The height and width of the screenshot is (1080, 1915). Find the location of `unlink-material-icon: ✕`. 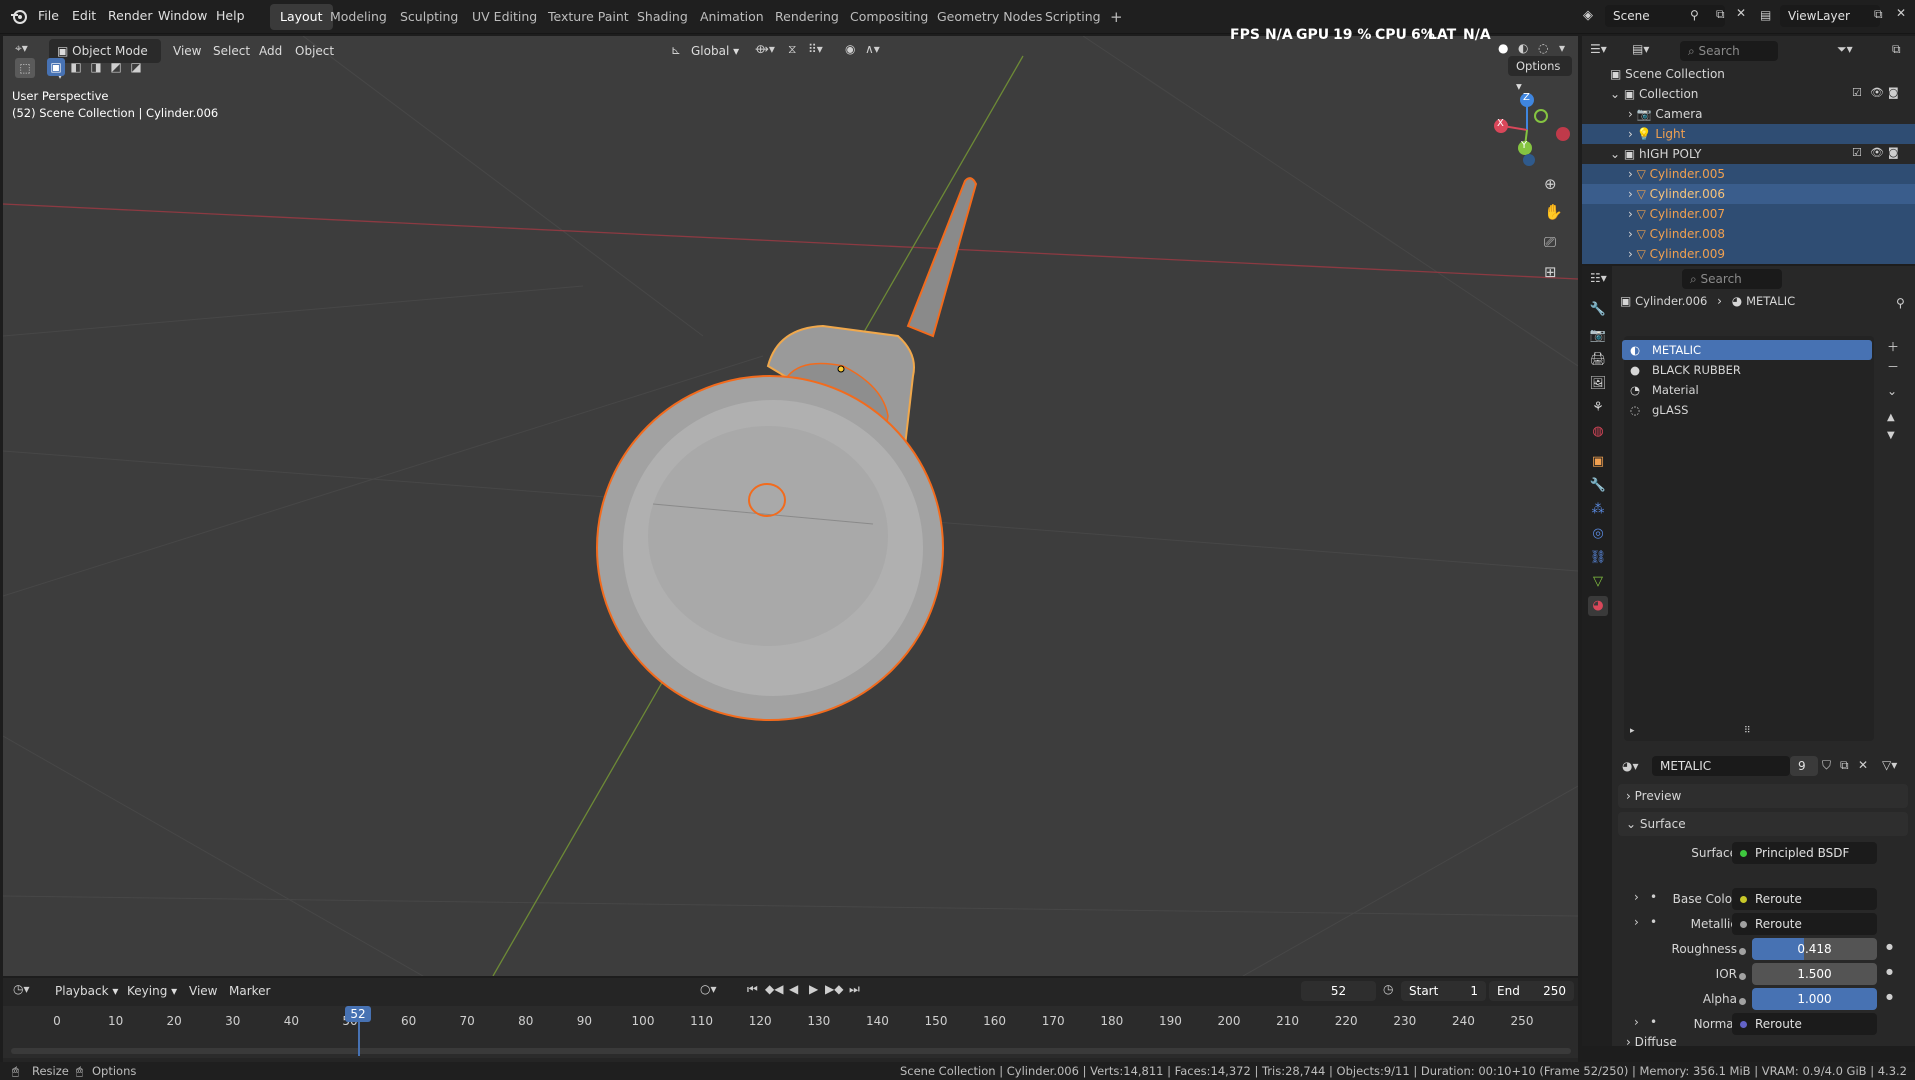

unlink-material-icon: ✕ is located at coordinates (1863, 765).